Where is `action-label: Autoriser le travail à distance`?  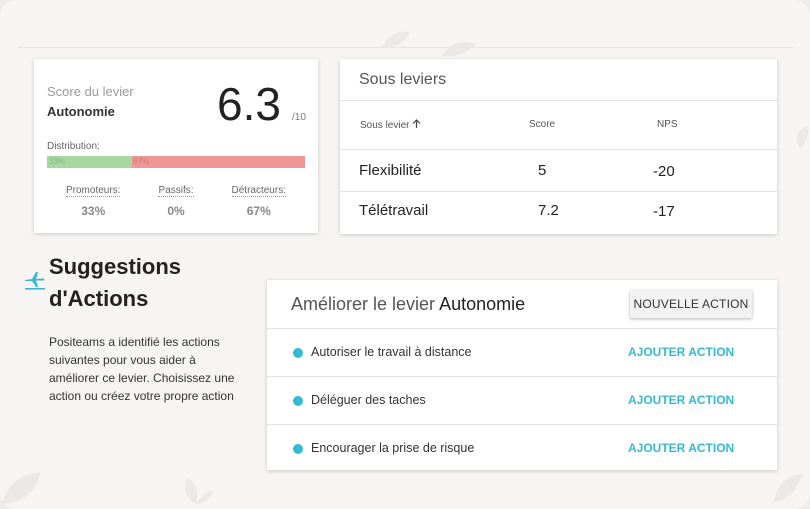 action-label: Autoriser le travail à distance is located at coordinates (391, 352).